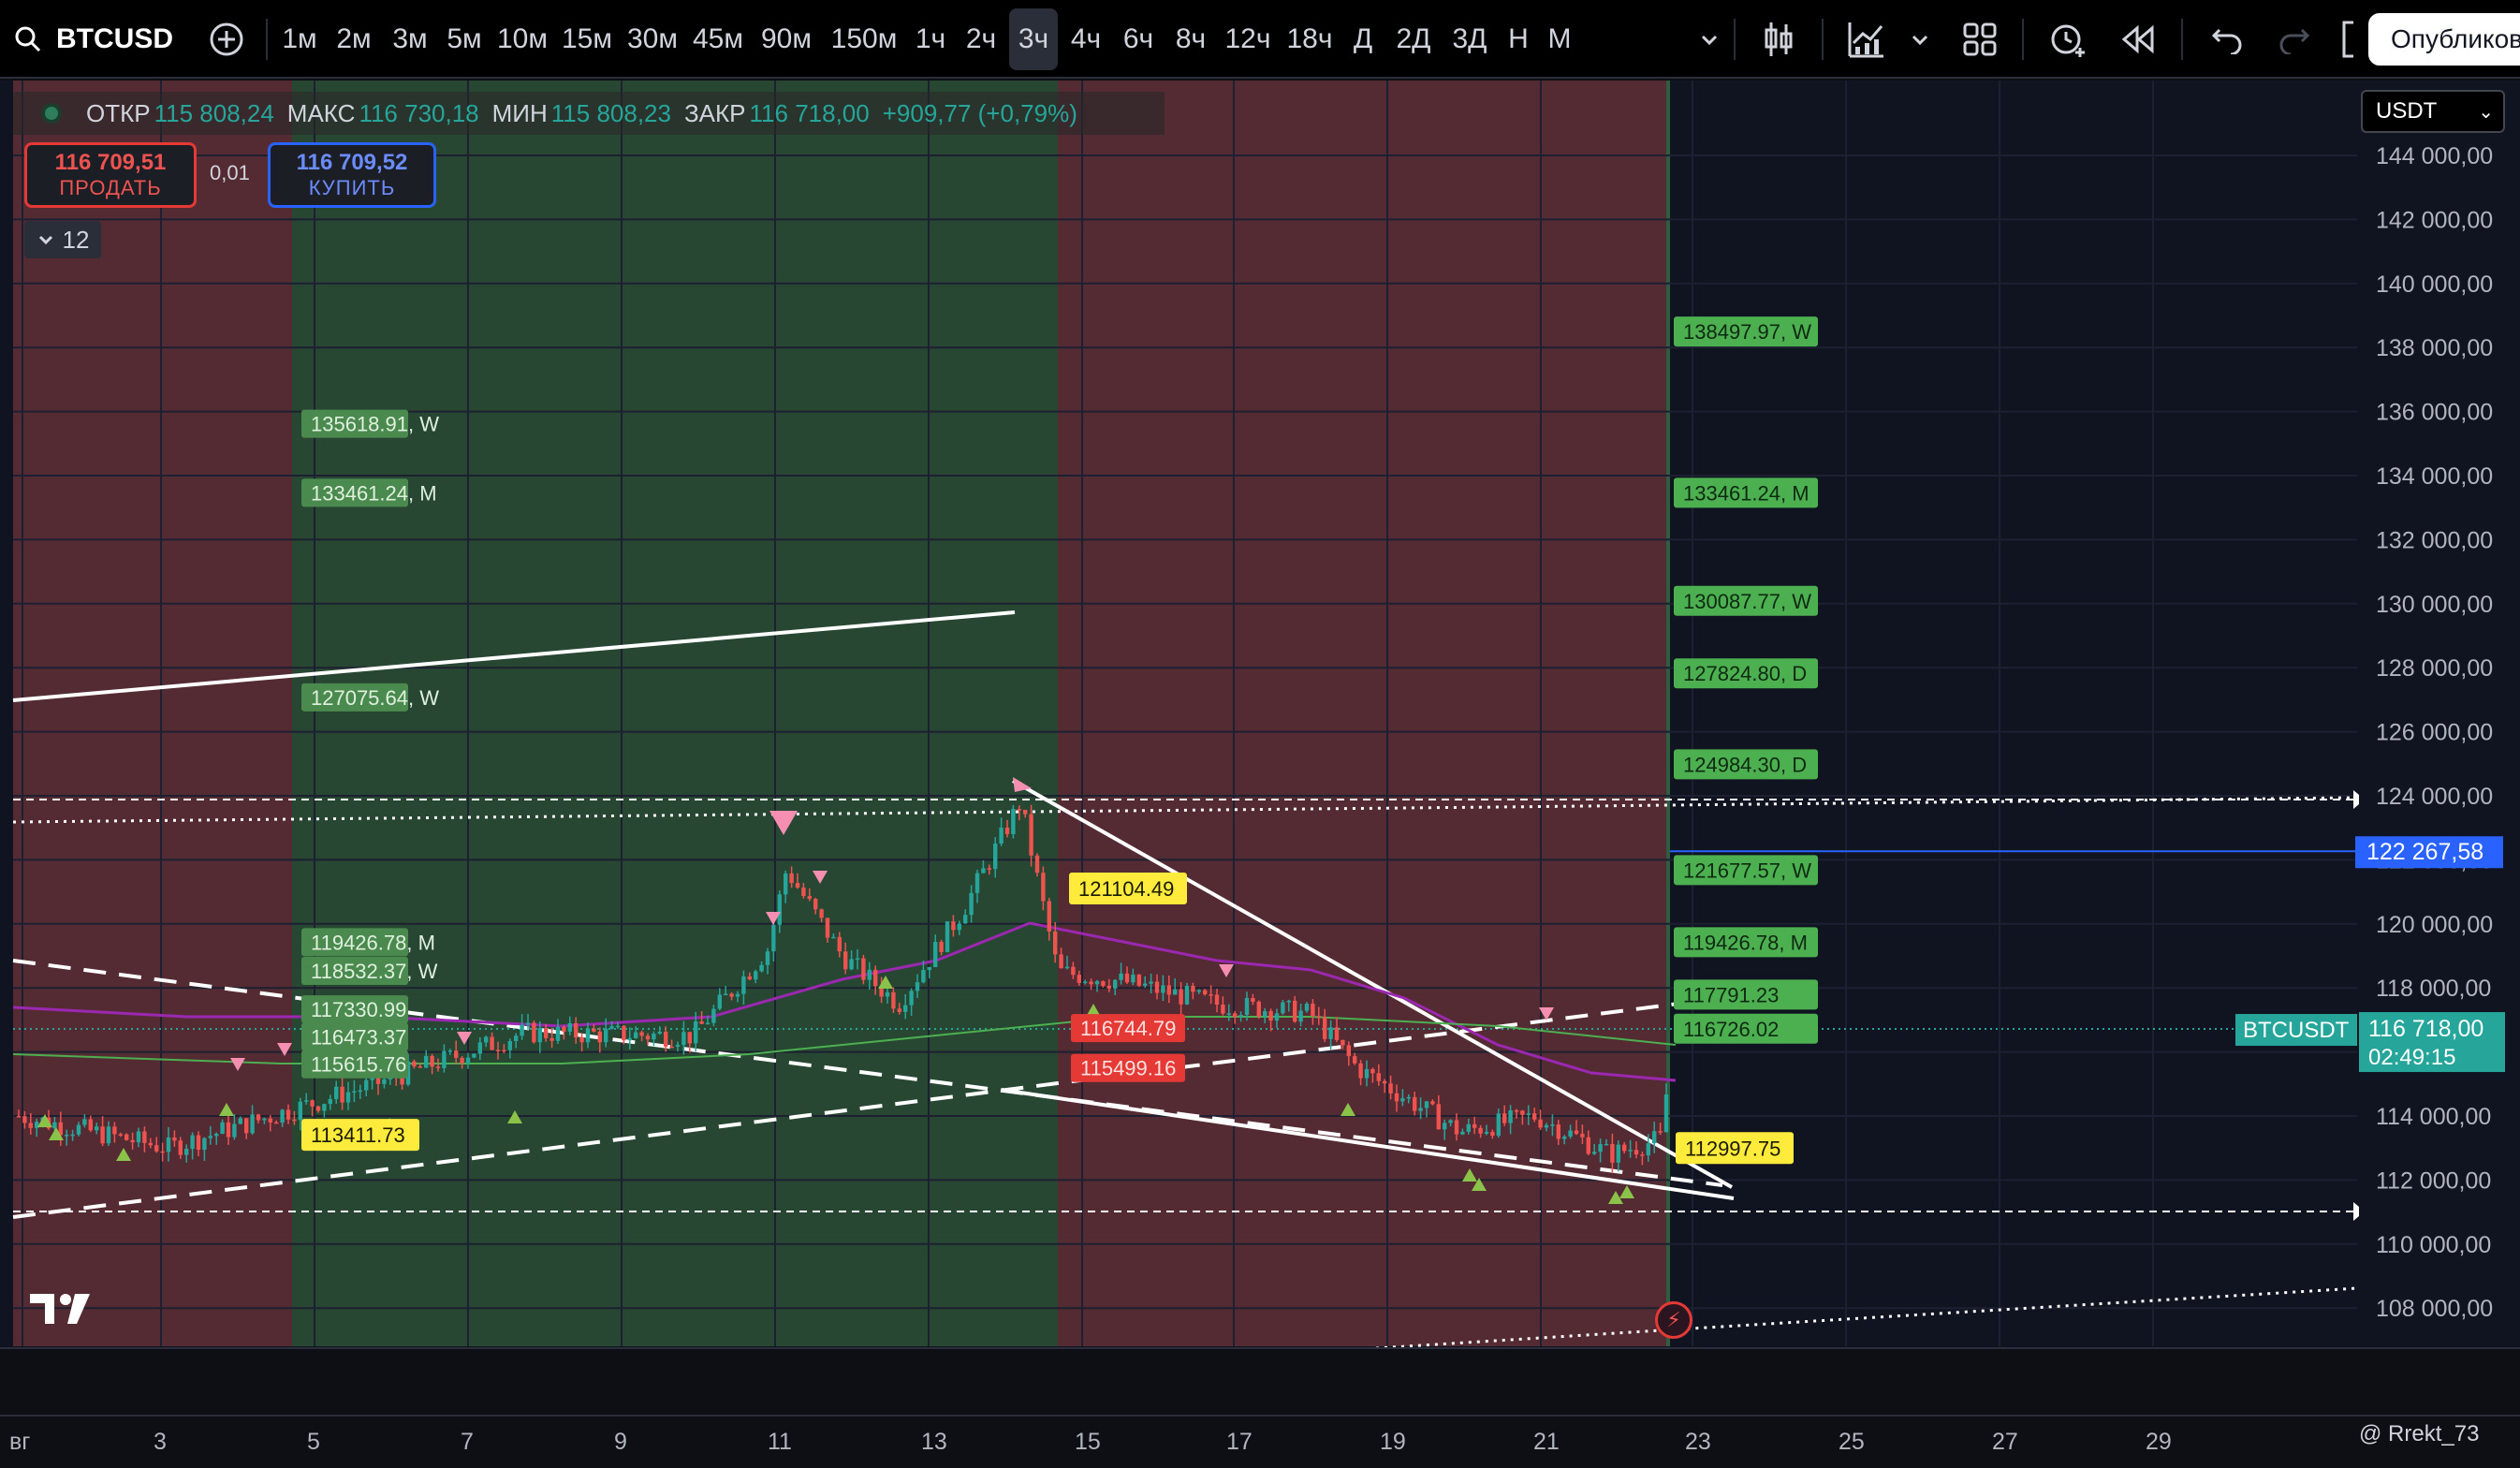 The height and width of the screenshot is (1468, 2520). I want to click on timeframe-3: 5м, so click(464, 39).